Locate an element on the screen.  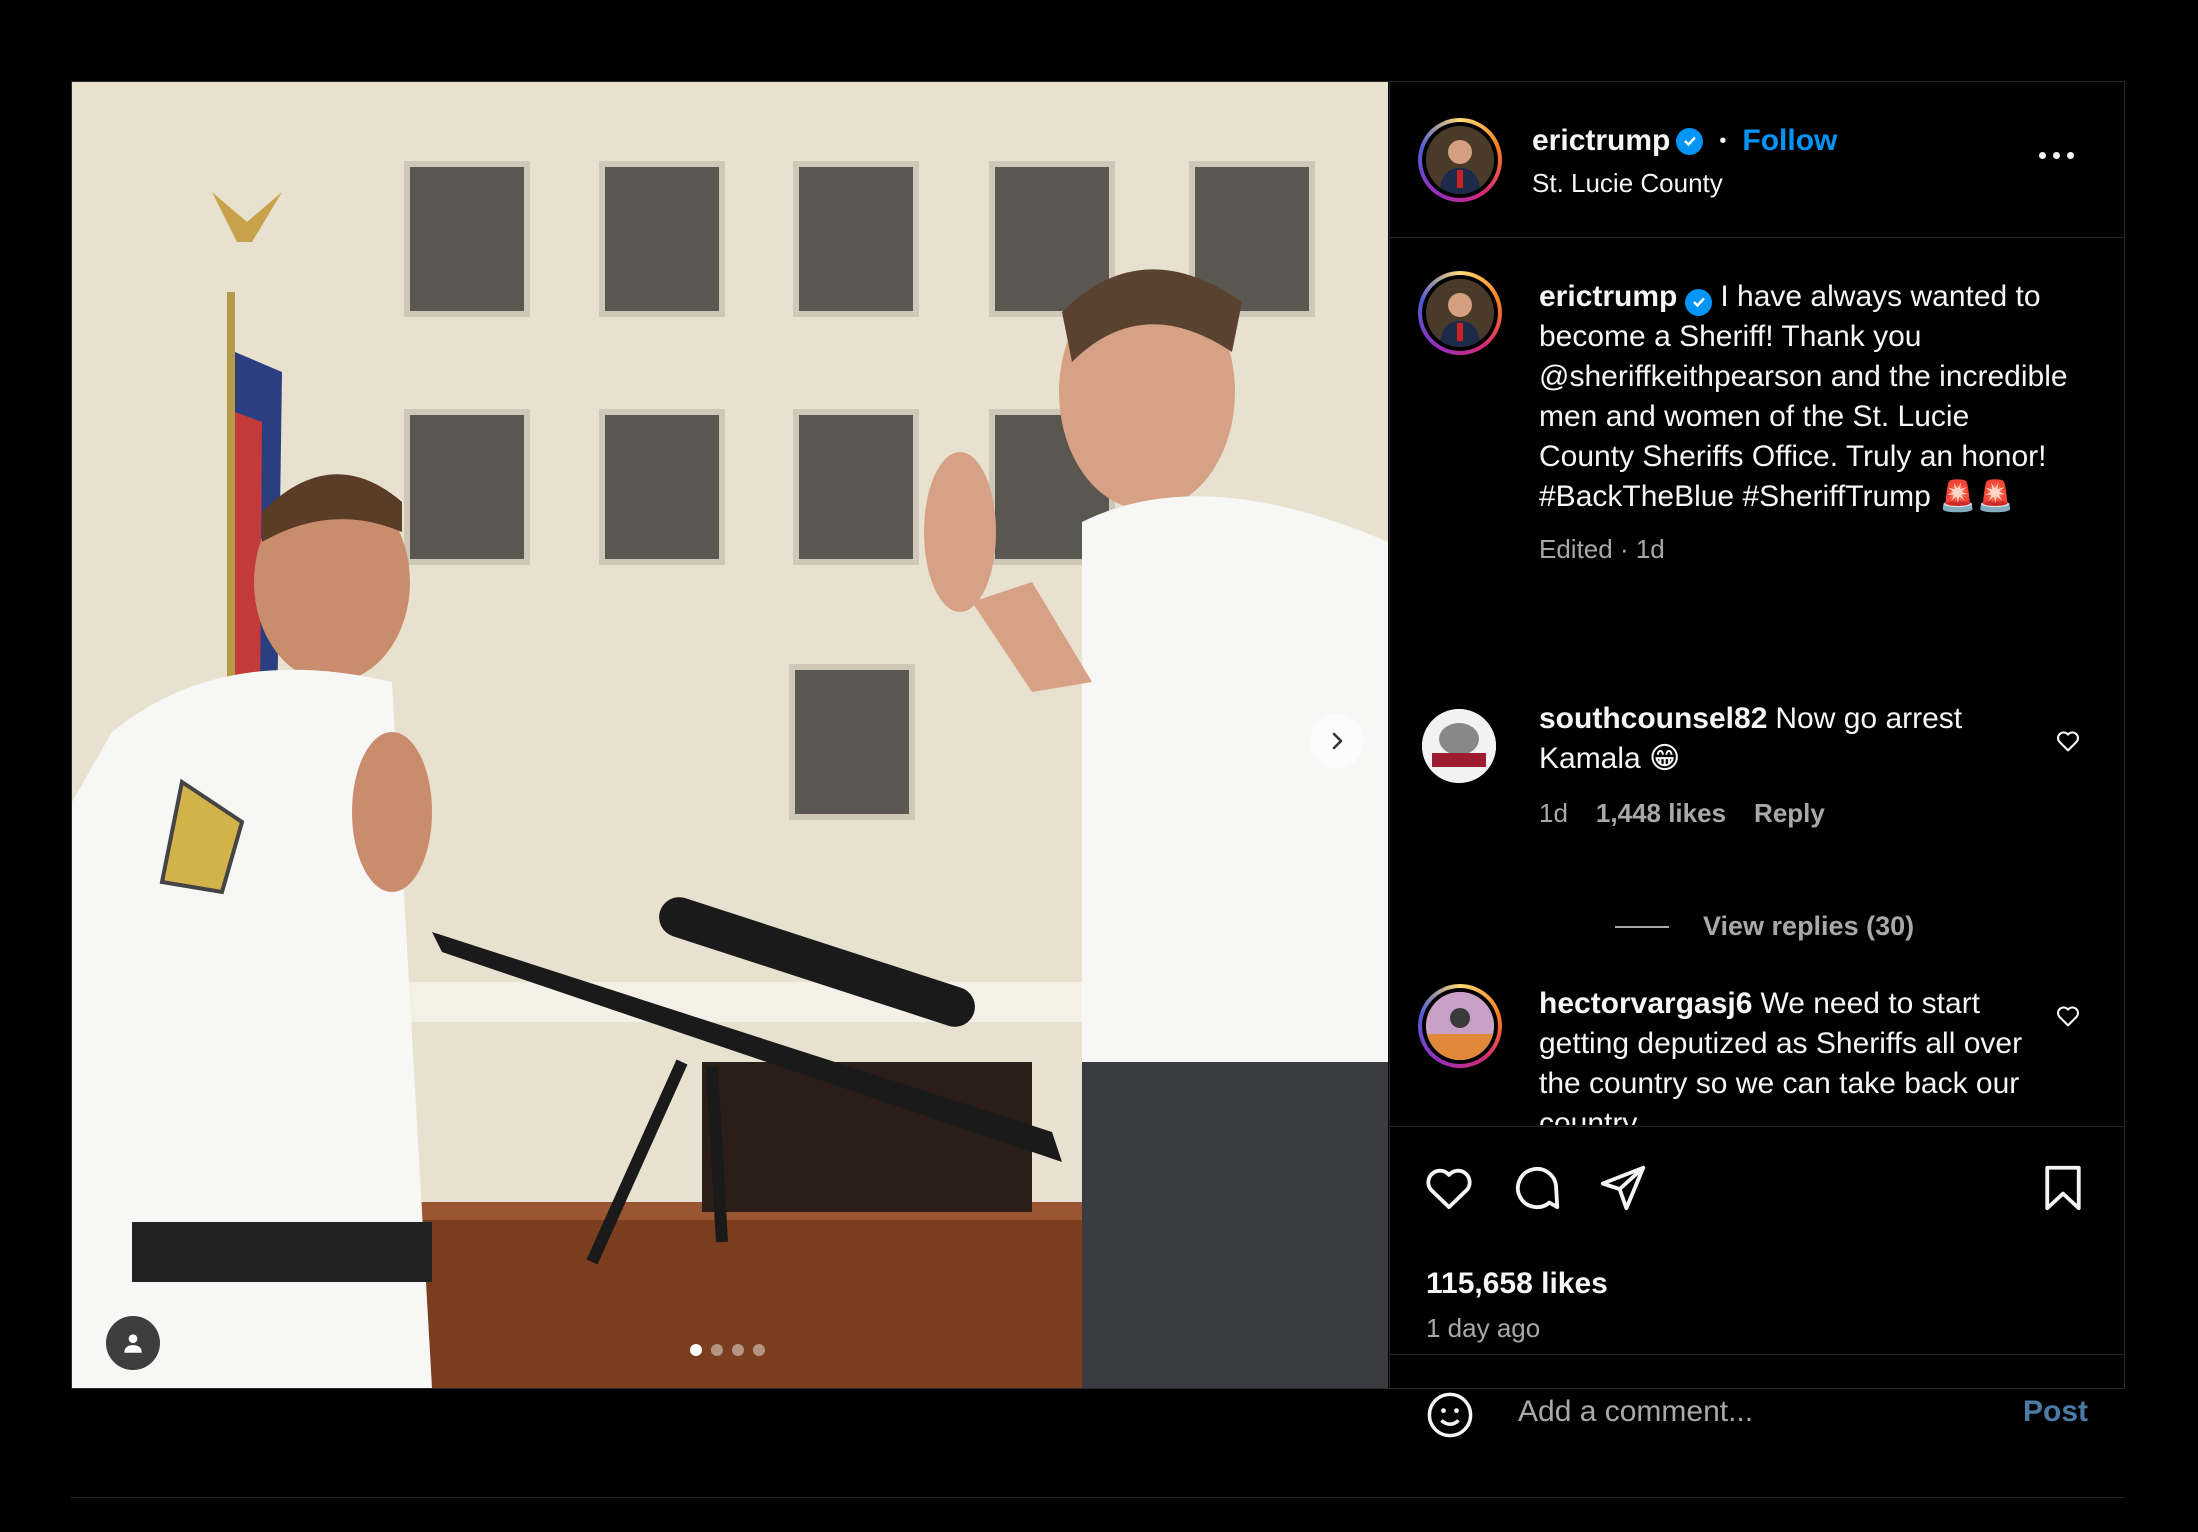
carousel-next-button is located at coordinates (1337, 741).